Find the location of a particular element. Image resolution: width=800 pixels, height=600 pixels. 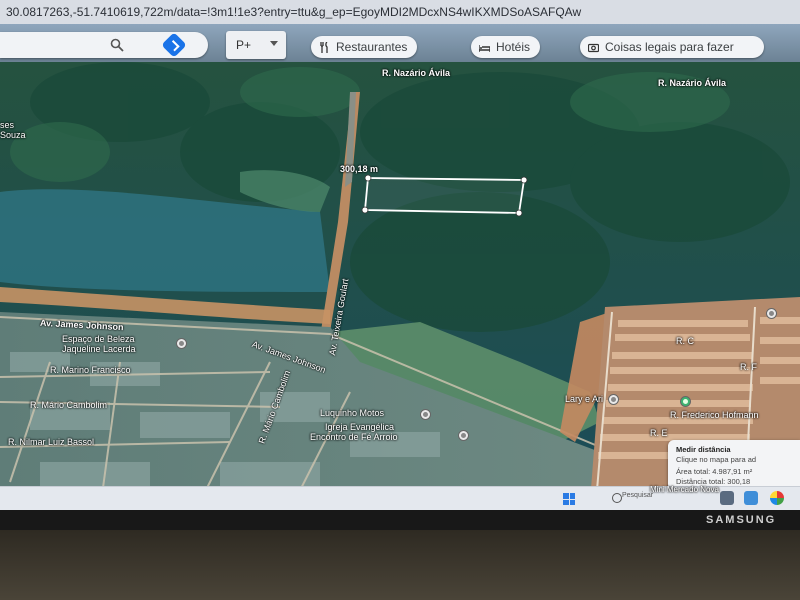

road-label-frederico: R. Frederico Hofmann is located at coordinates (714, 415).